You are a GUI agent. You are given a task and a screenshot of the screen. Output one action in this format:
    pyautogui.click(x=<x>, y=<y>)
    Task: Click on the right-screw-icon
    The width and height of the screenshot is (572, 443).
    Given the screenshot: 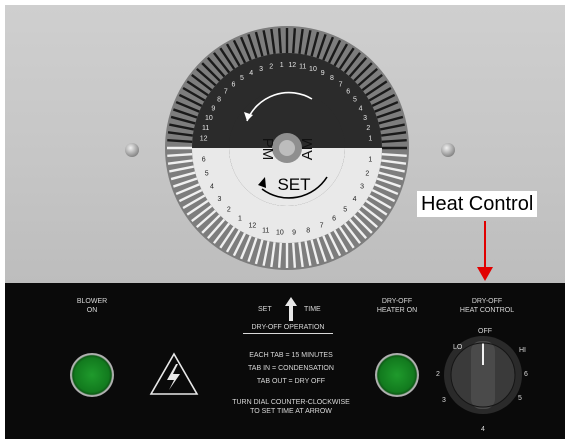 What is the action you would take?
    pyautogui.click(x=448, y=150)
    